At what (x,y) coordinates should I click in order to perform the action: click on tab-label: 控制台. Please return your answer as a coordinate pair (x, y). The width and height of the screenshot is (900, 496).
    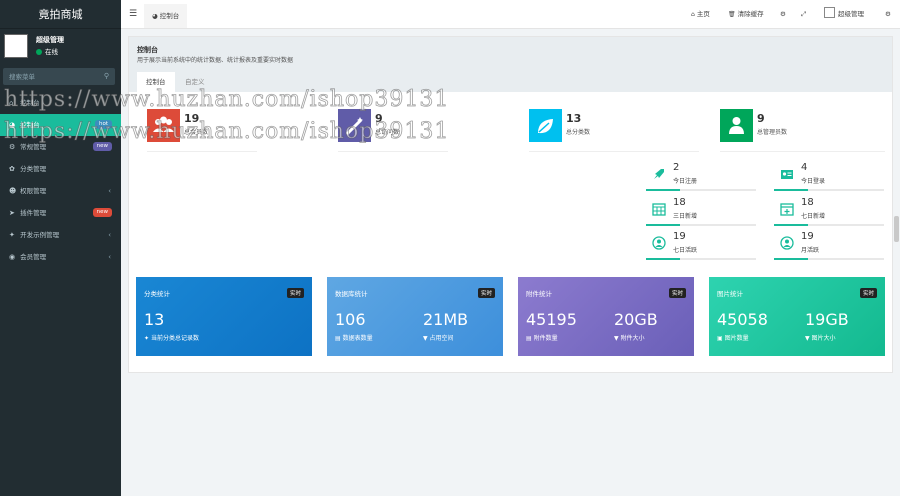
    Looking at the image, I should click on (169, 16).